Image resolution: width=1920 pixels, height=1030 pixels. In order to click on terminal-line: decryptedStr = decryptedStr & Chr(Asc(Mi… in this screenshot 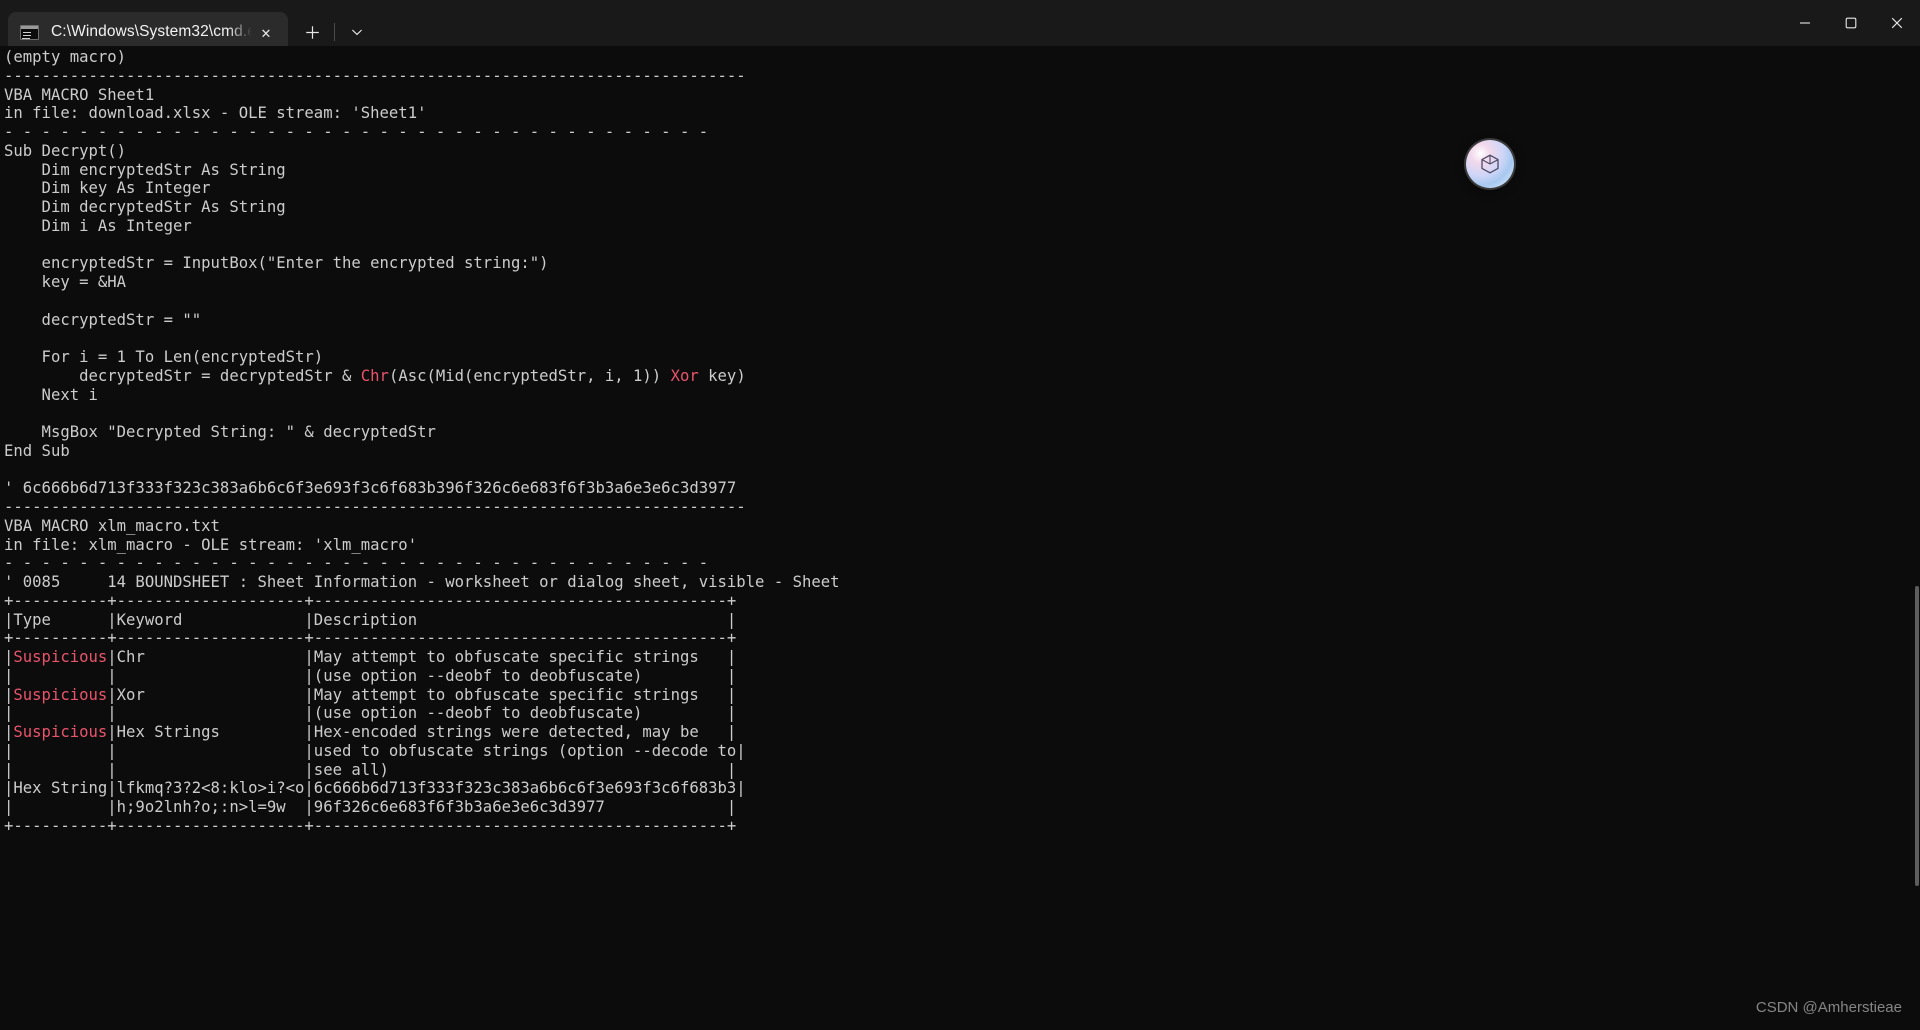, I will do `click(962, 376)`.